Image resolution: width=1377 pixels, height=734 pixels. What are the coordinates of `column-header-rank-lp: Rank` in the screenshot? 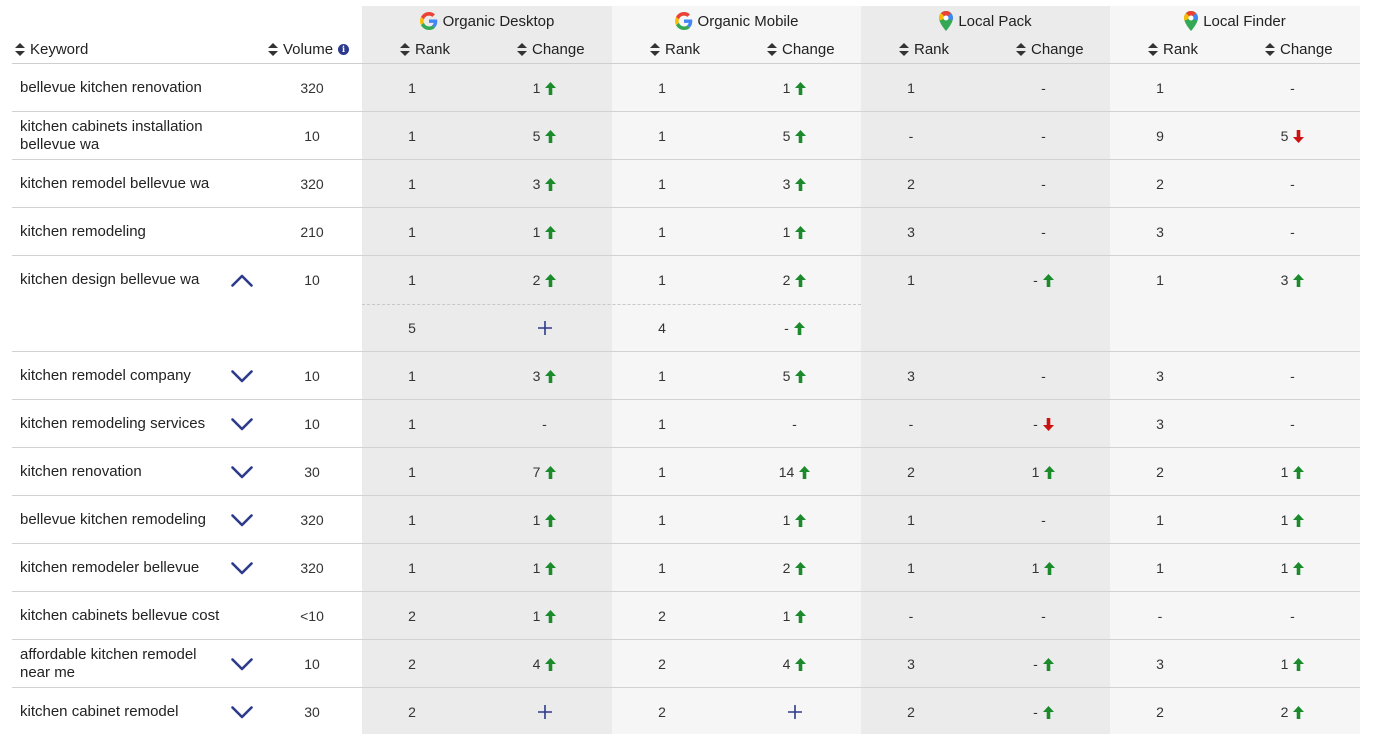 It's located at (939, 49).